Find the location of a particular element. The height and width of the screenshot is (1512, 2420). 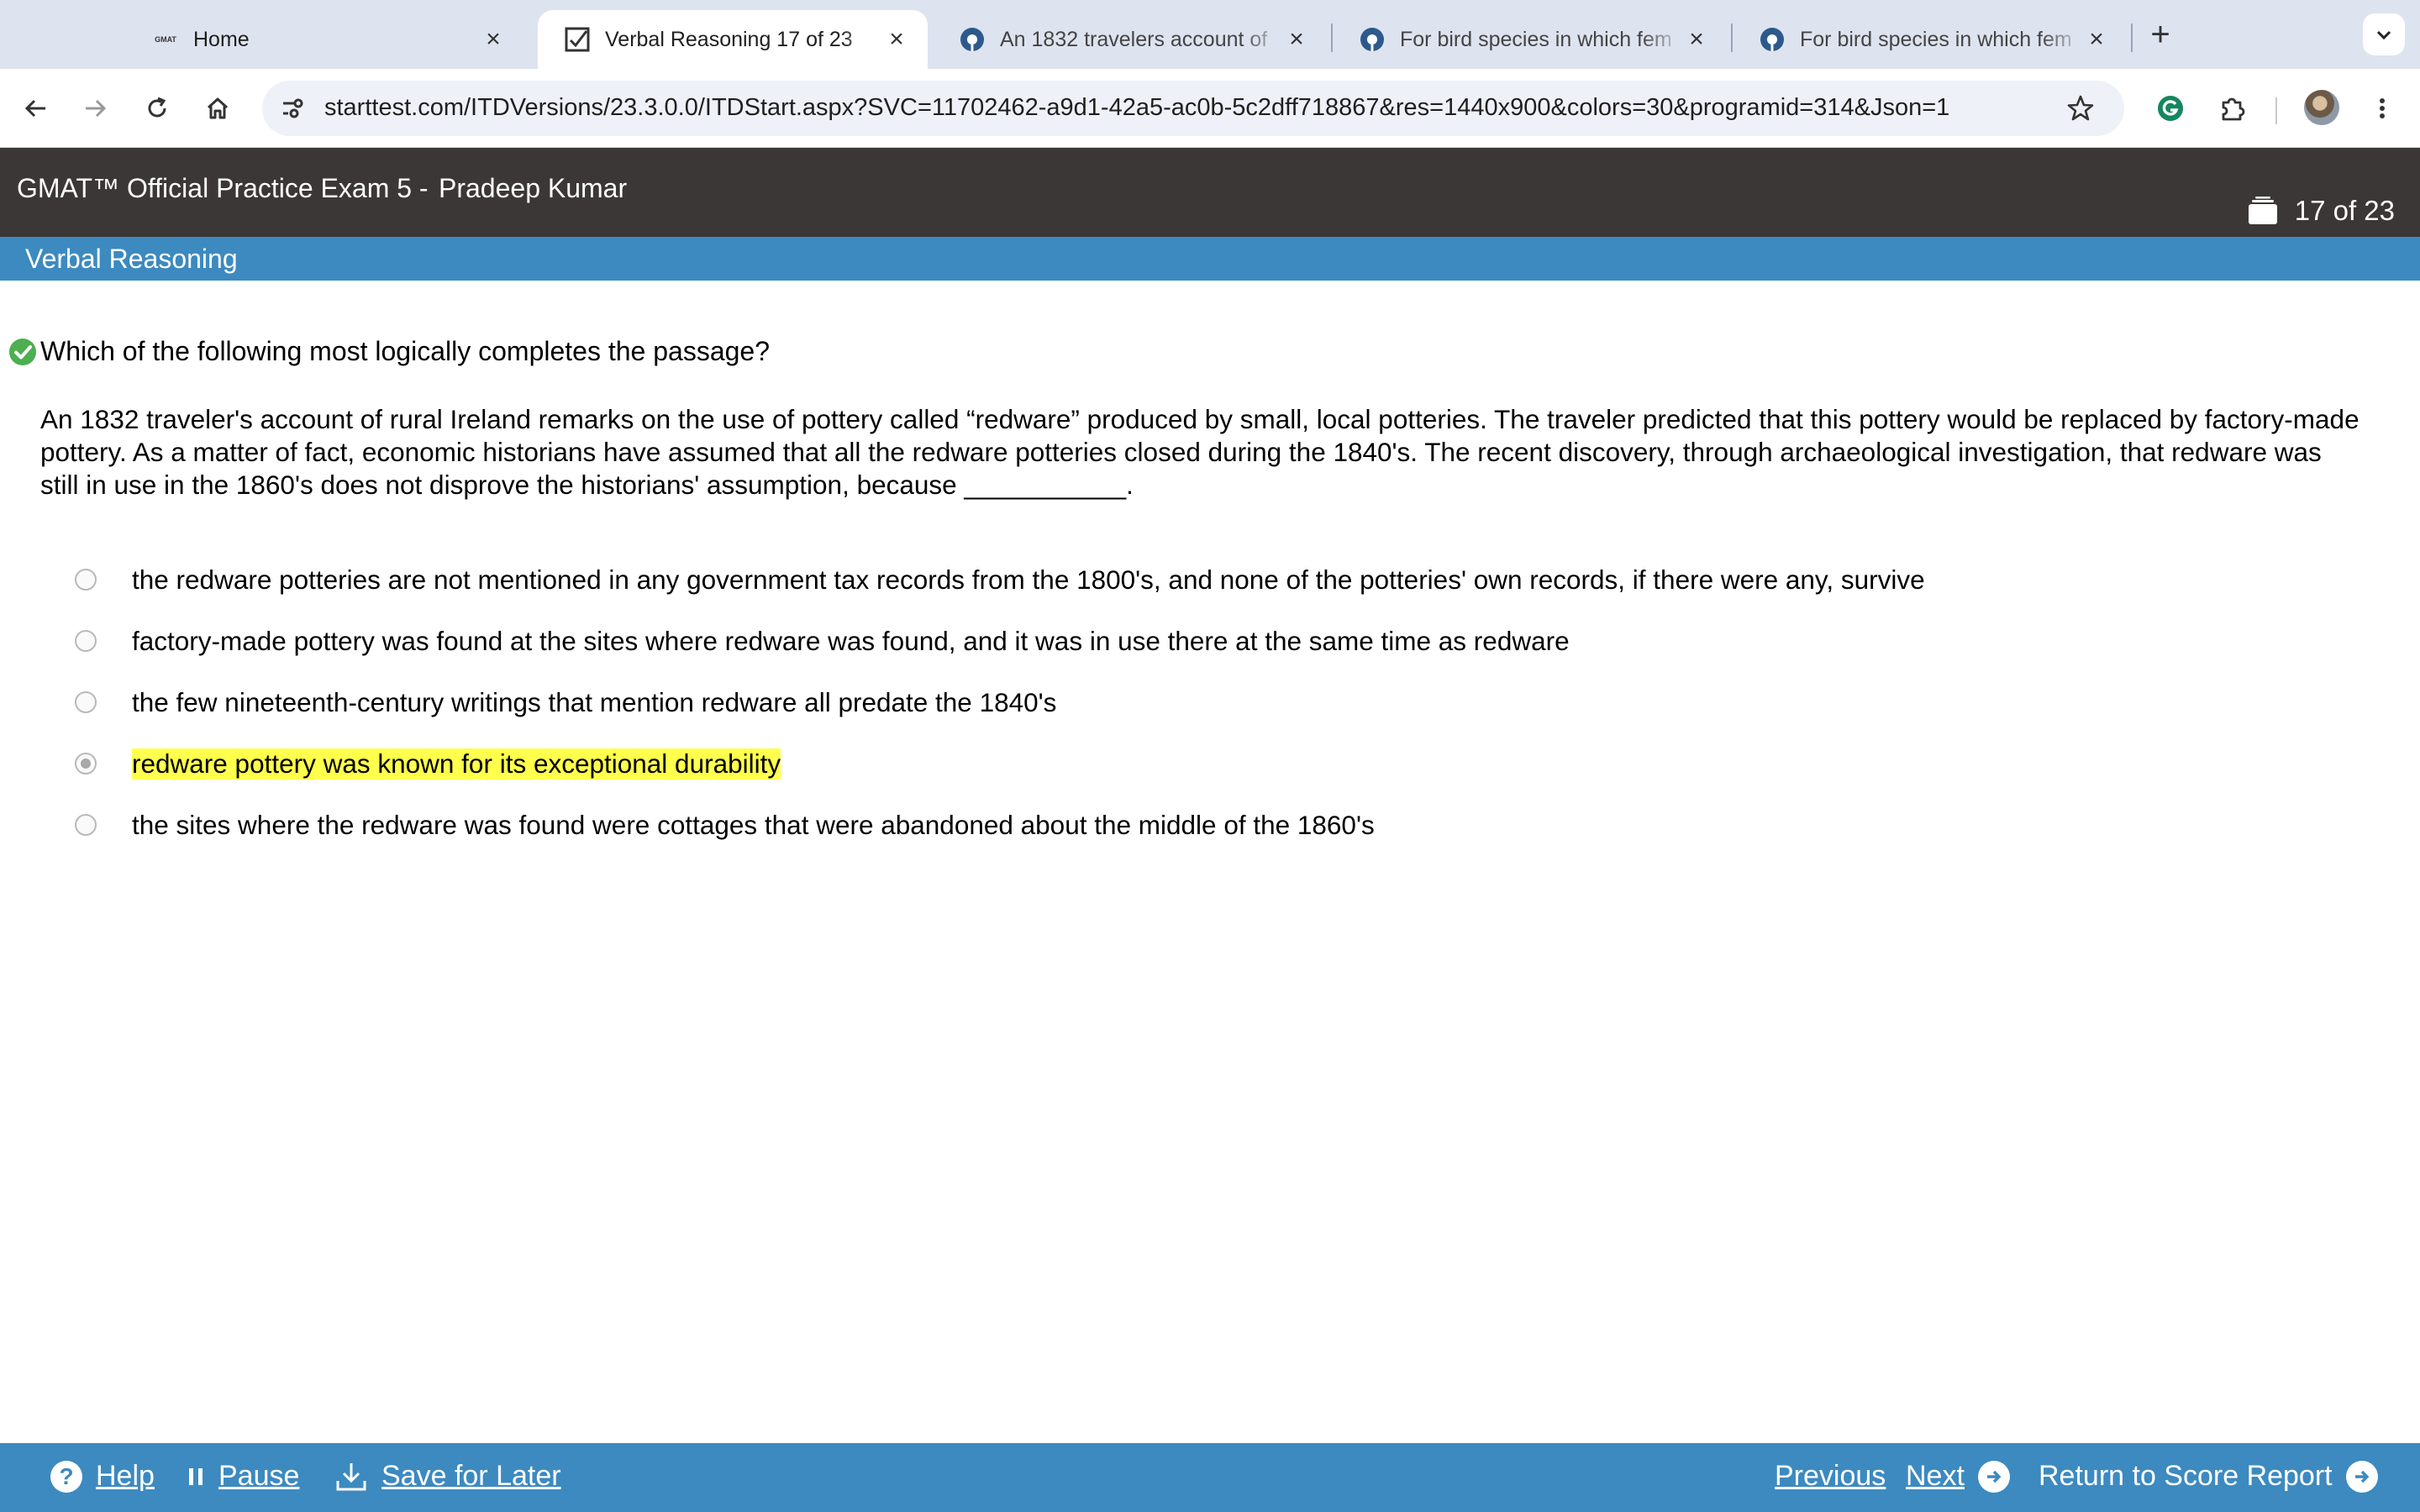

next-button: Next is located at coordinates (1958, 1476).